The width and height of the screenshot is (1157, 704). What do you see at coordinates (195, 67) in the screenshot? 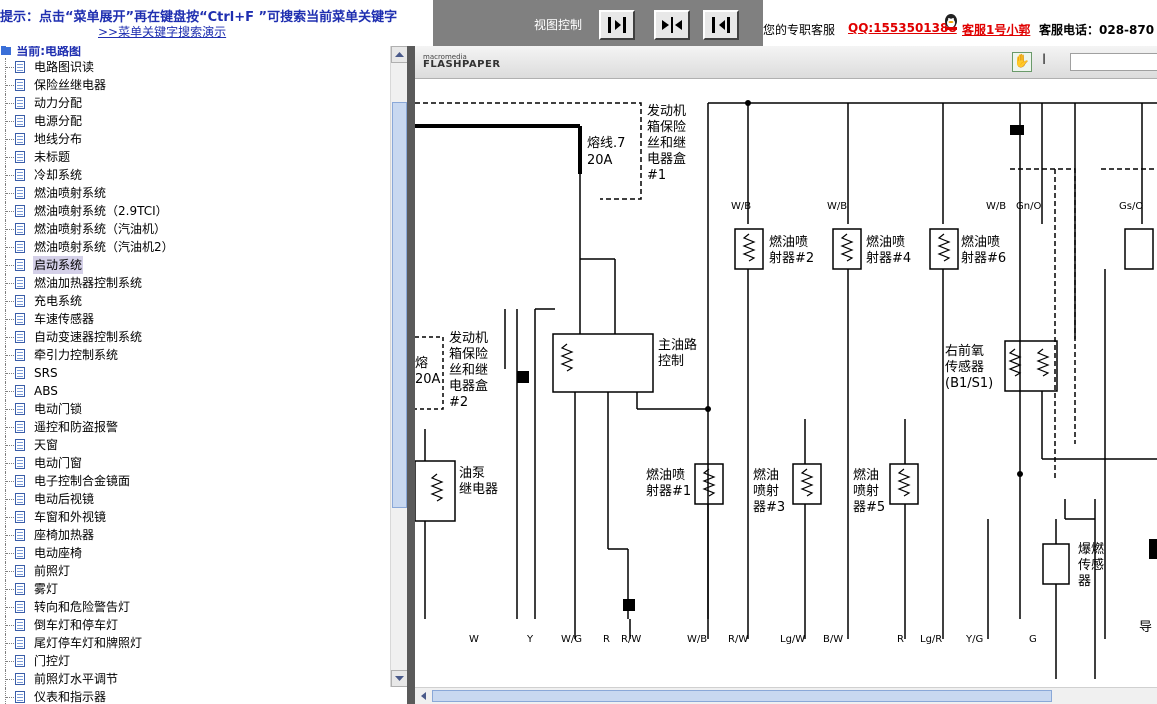
I see `tree-item: 电路图识读` at bounding box center [195, 67].